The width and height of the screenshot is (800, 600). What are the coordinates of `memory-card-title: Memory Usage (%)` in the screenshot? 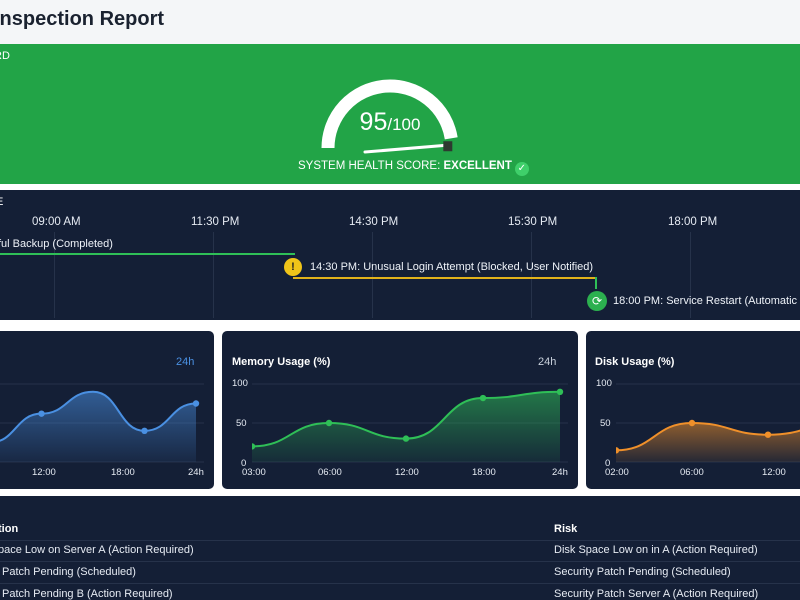 It's located at (281, 362).